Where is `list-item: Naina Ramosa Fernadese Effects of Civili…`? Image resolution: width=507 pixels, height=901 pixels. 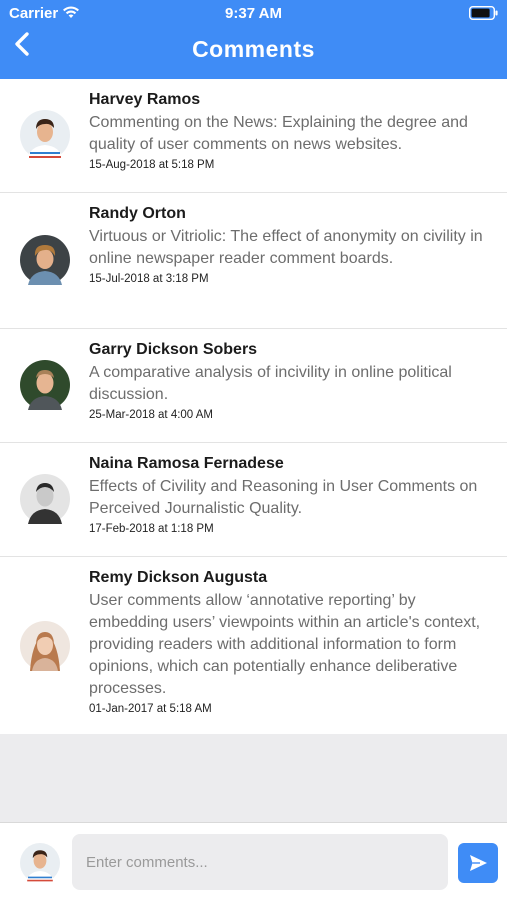
list-item: Naina Ramosa Fernadese Effects of Civili… is located at coordinates (253, 500).